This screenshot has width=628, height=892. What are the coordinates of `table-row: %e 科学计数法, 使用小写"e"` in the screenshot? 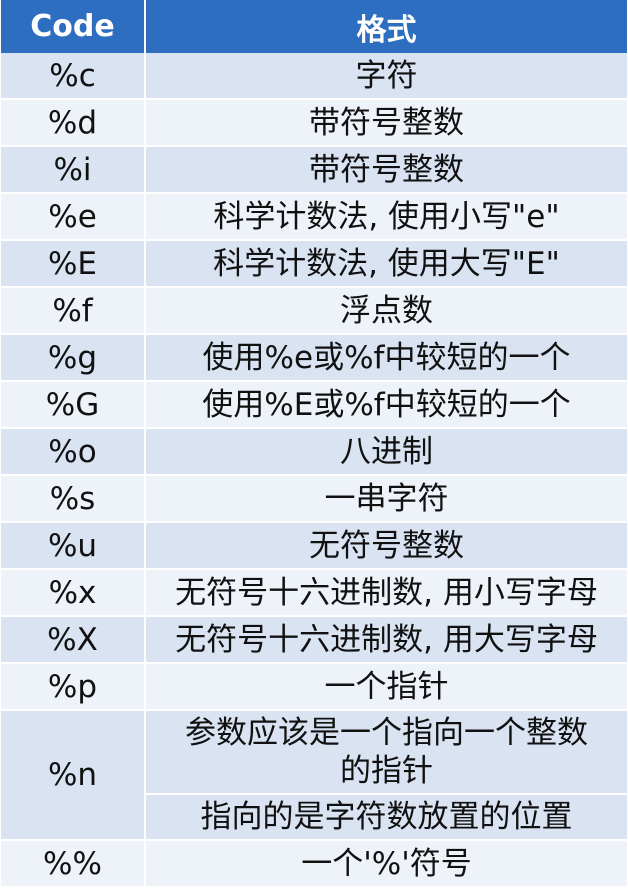 It's located at (314, 217).